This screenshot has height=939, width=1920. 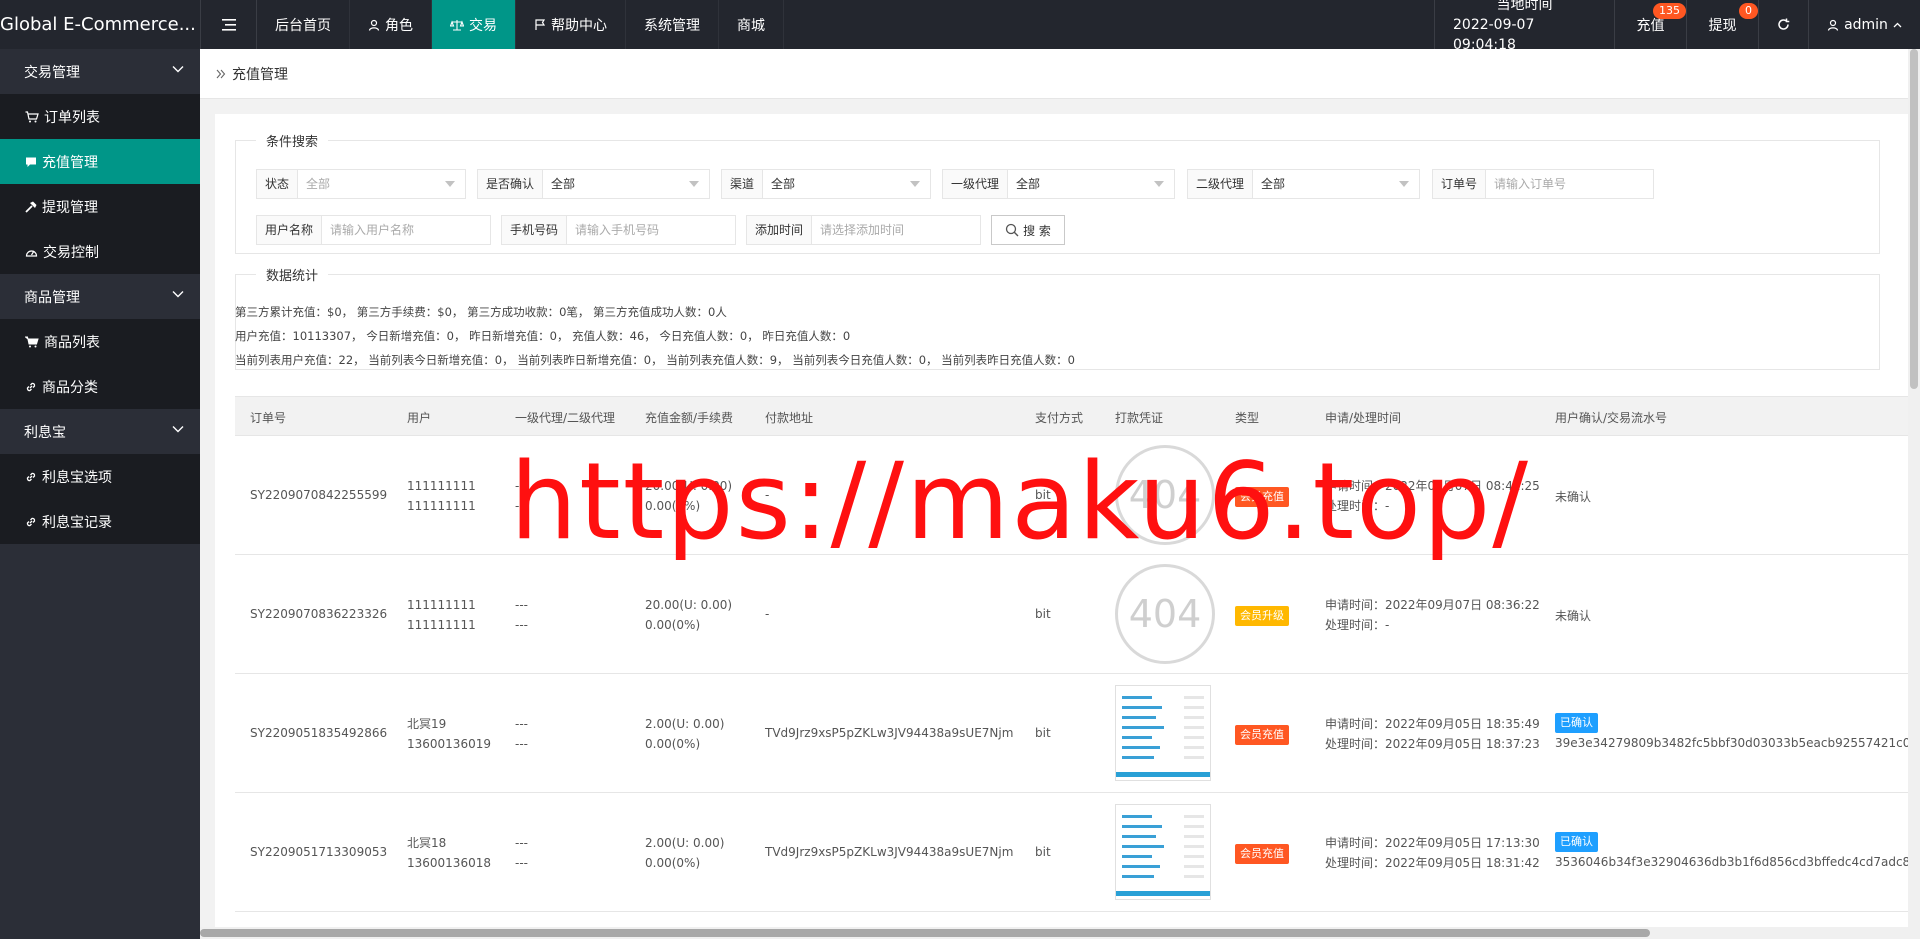 What do you see at coordinates (1221, 184) in the screenshot?
I see `agent2-label: 二级代理` at bounding box center [1221, 184].